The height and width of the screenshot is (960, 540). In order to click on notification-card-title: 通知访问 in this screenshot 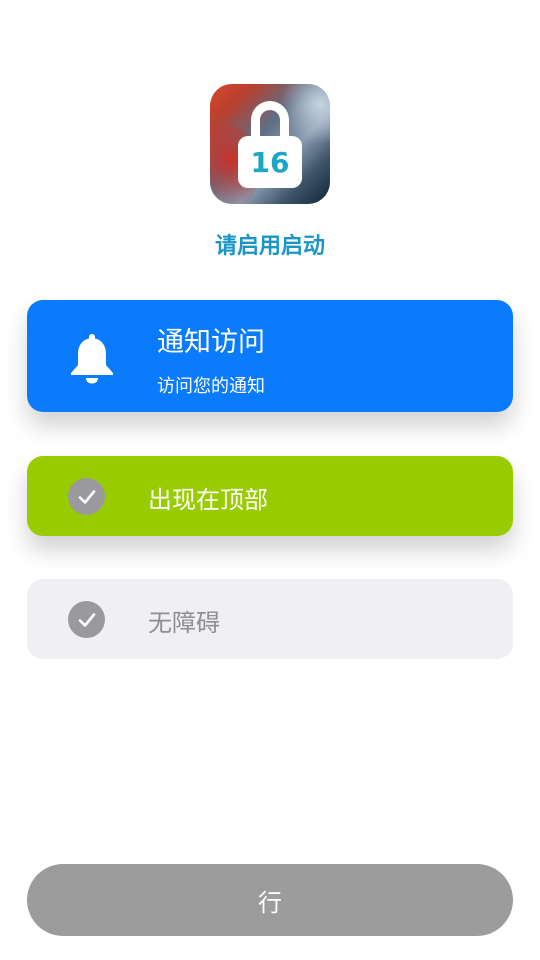, I will do `click(211, 342)`.